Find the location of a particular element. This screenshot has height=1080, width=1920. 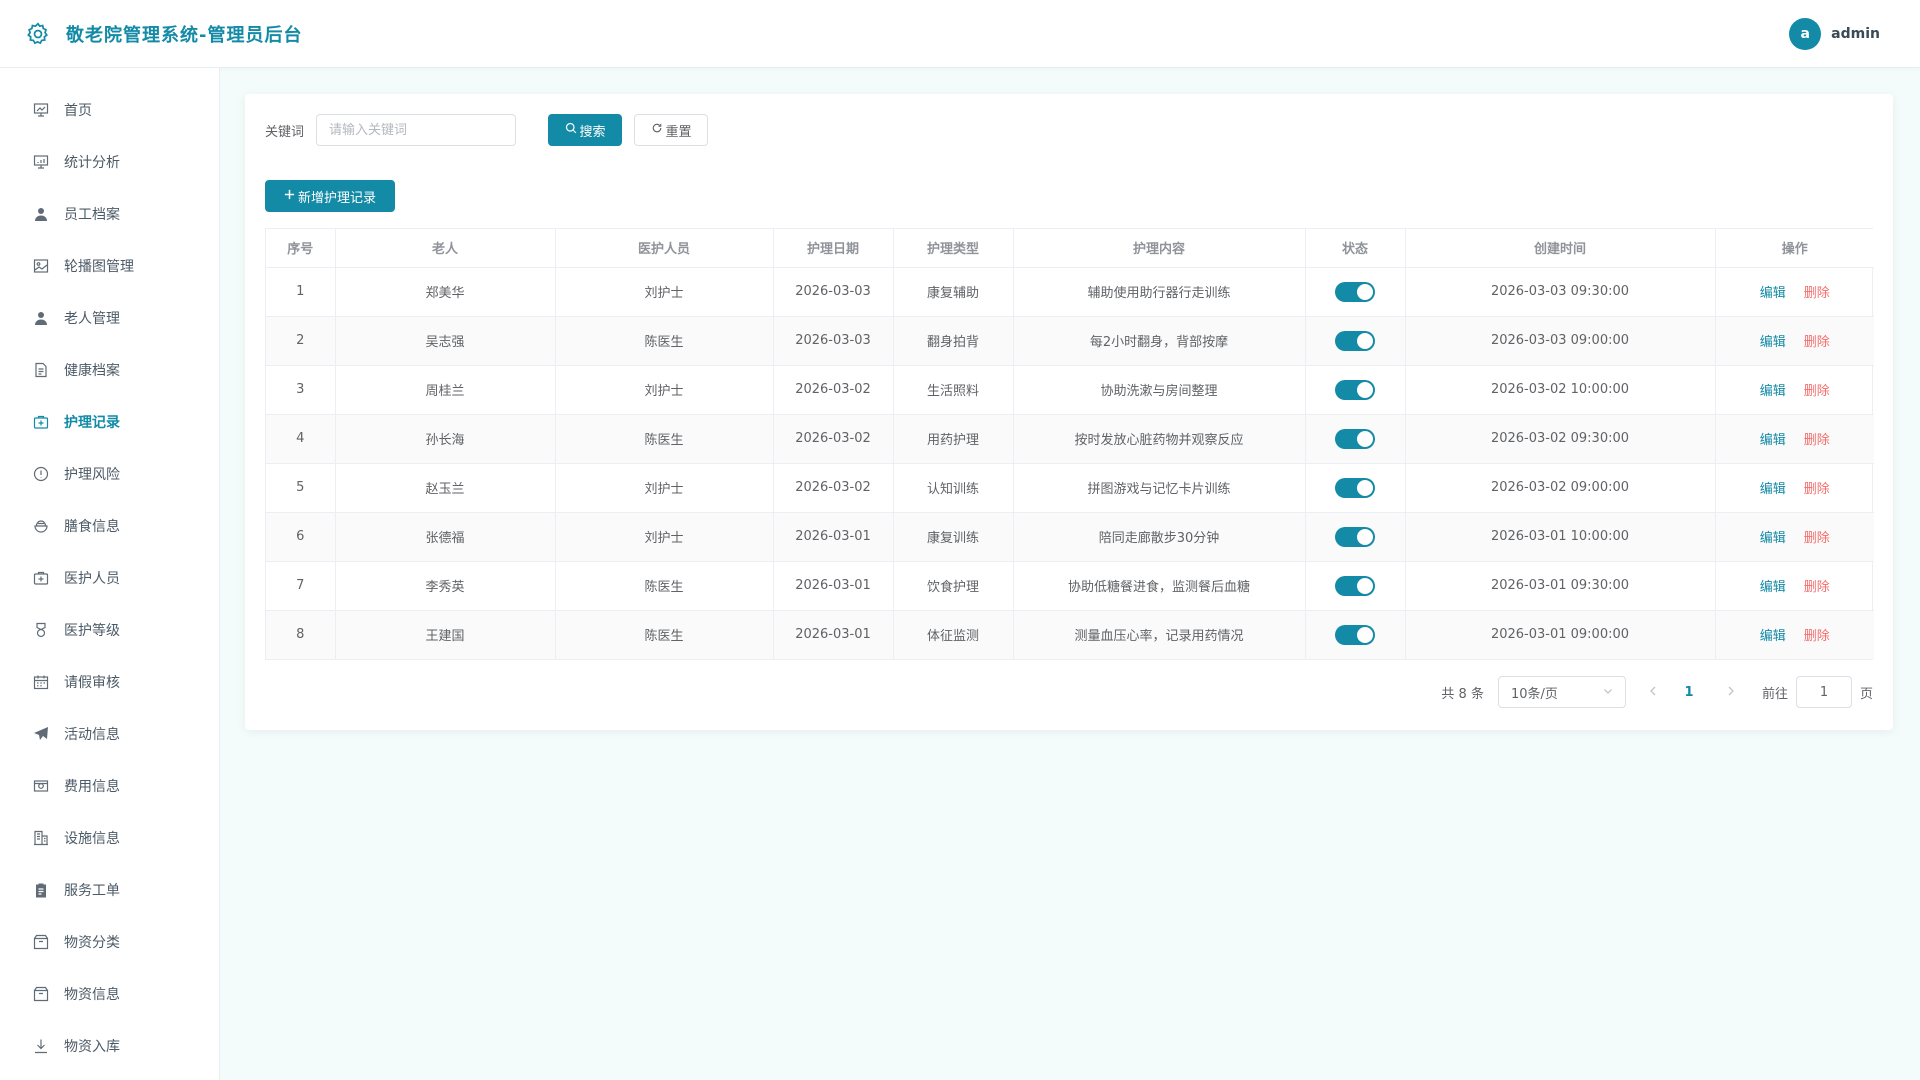

sidebar-item: 统计分析 is located at coordinates (109, 162).